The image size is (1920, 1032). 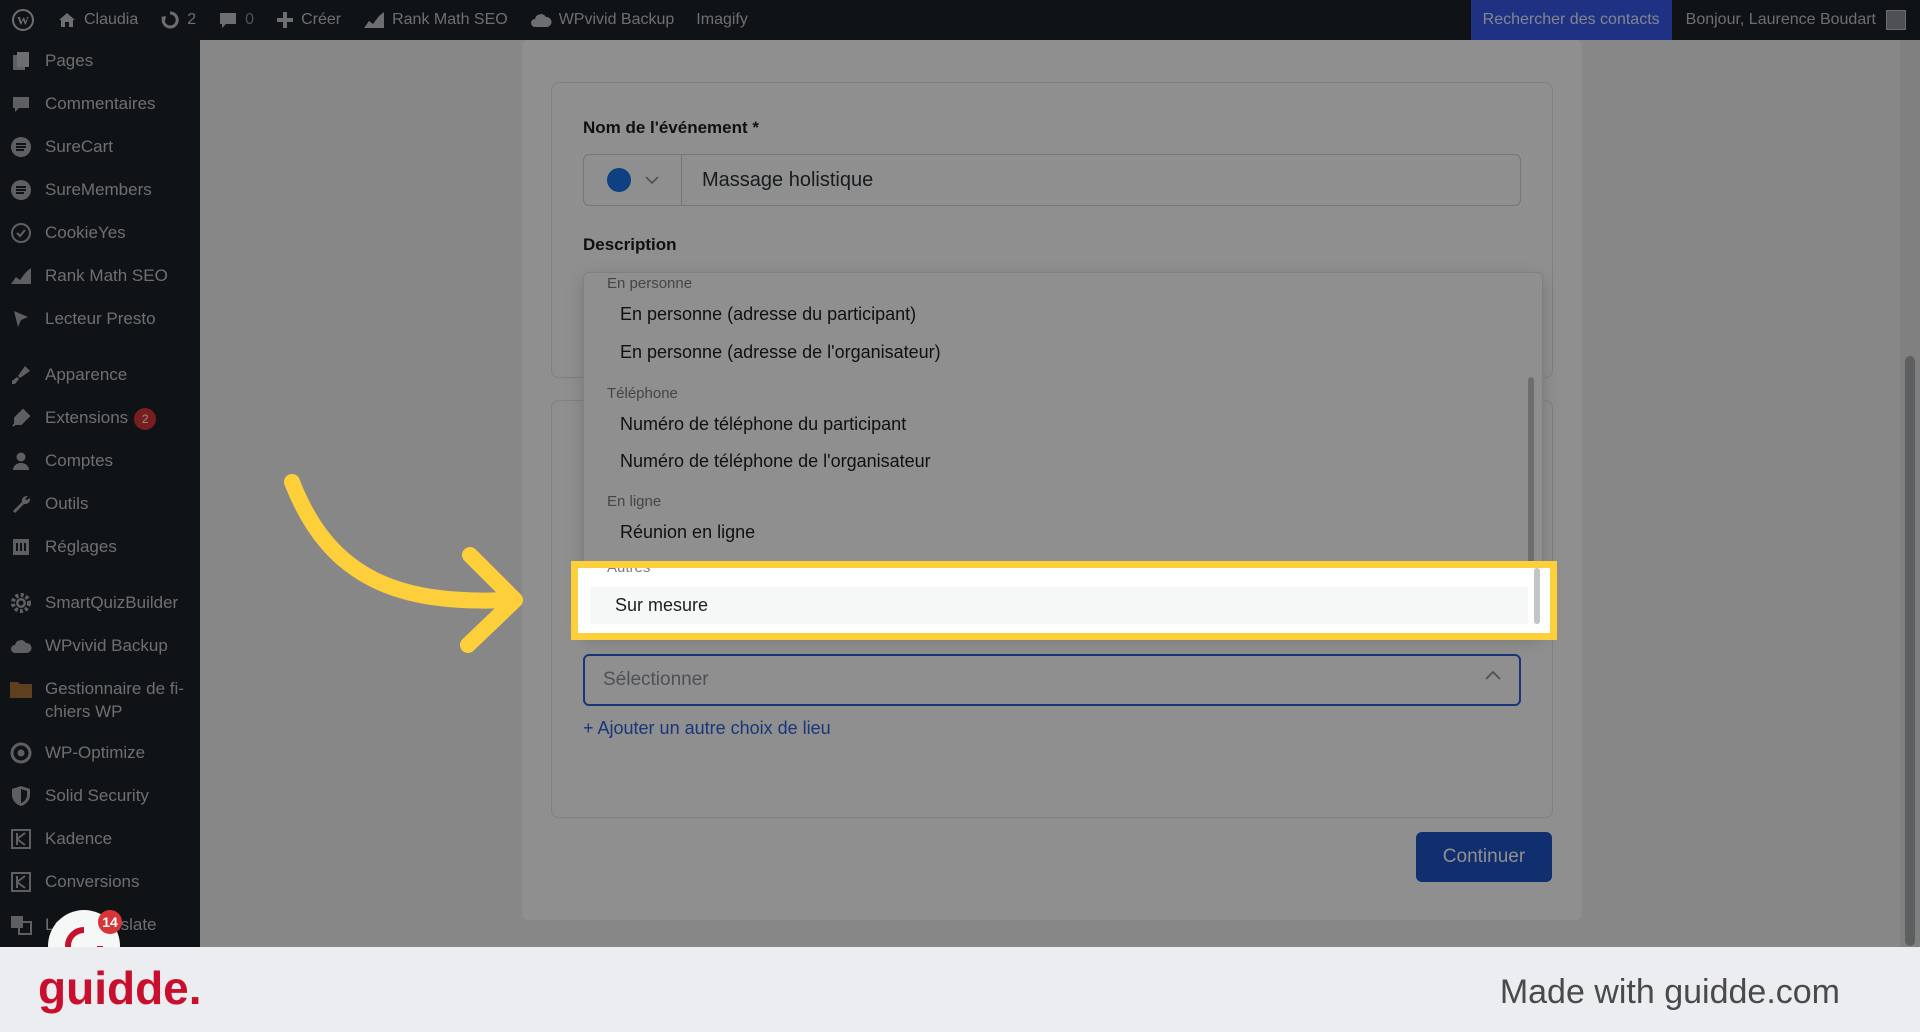 I want to click on sidebar-item-appearance: Apparence, so click(x=100, y=375).